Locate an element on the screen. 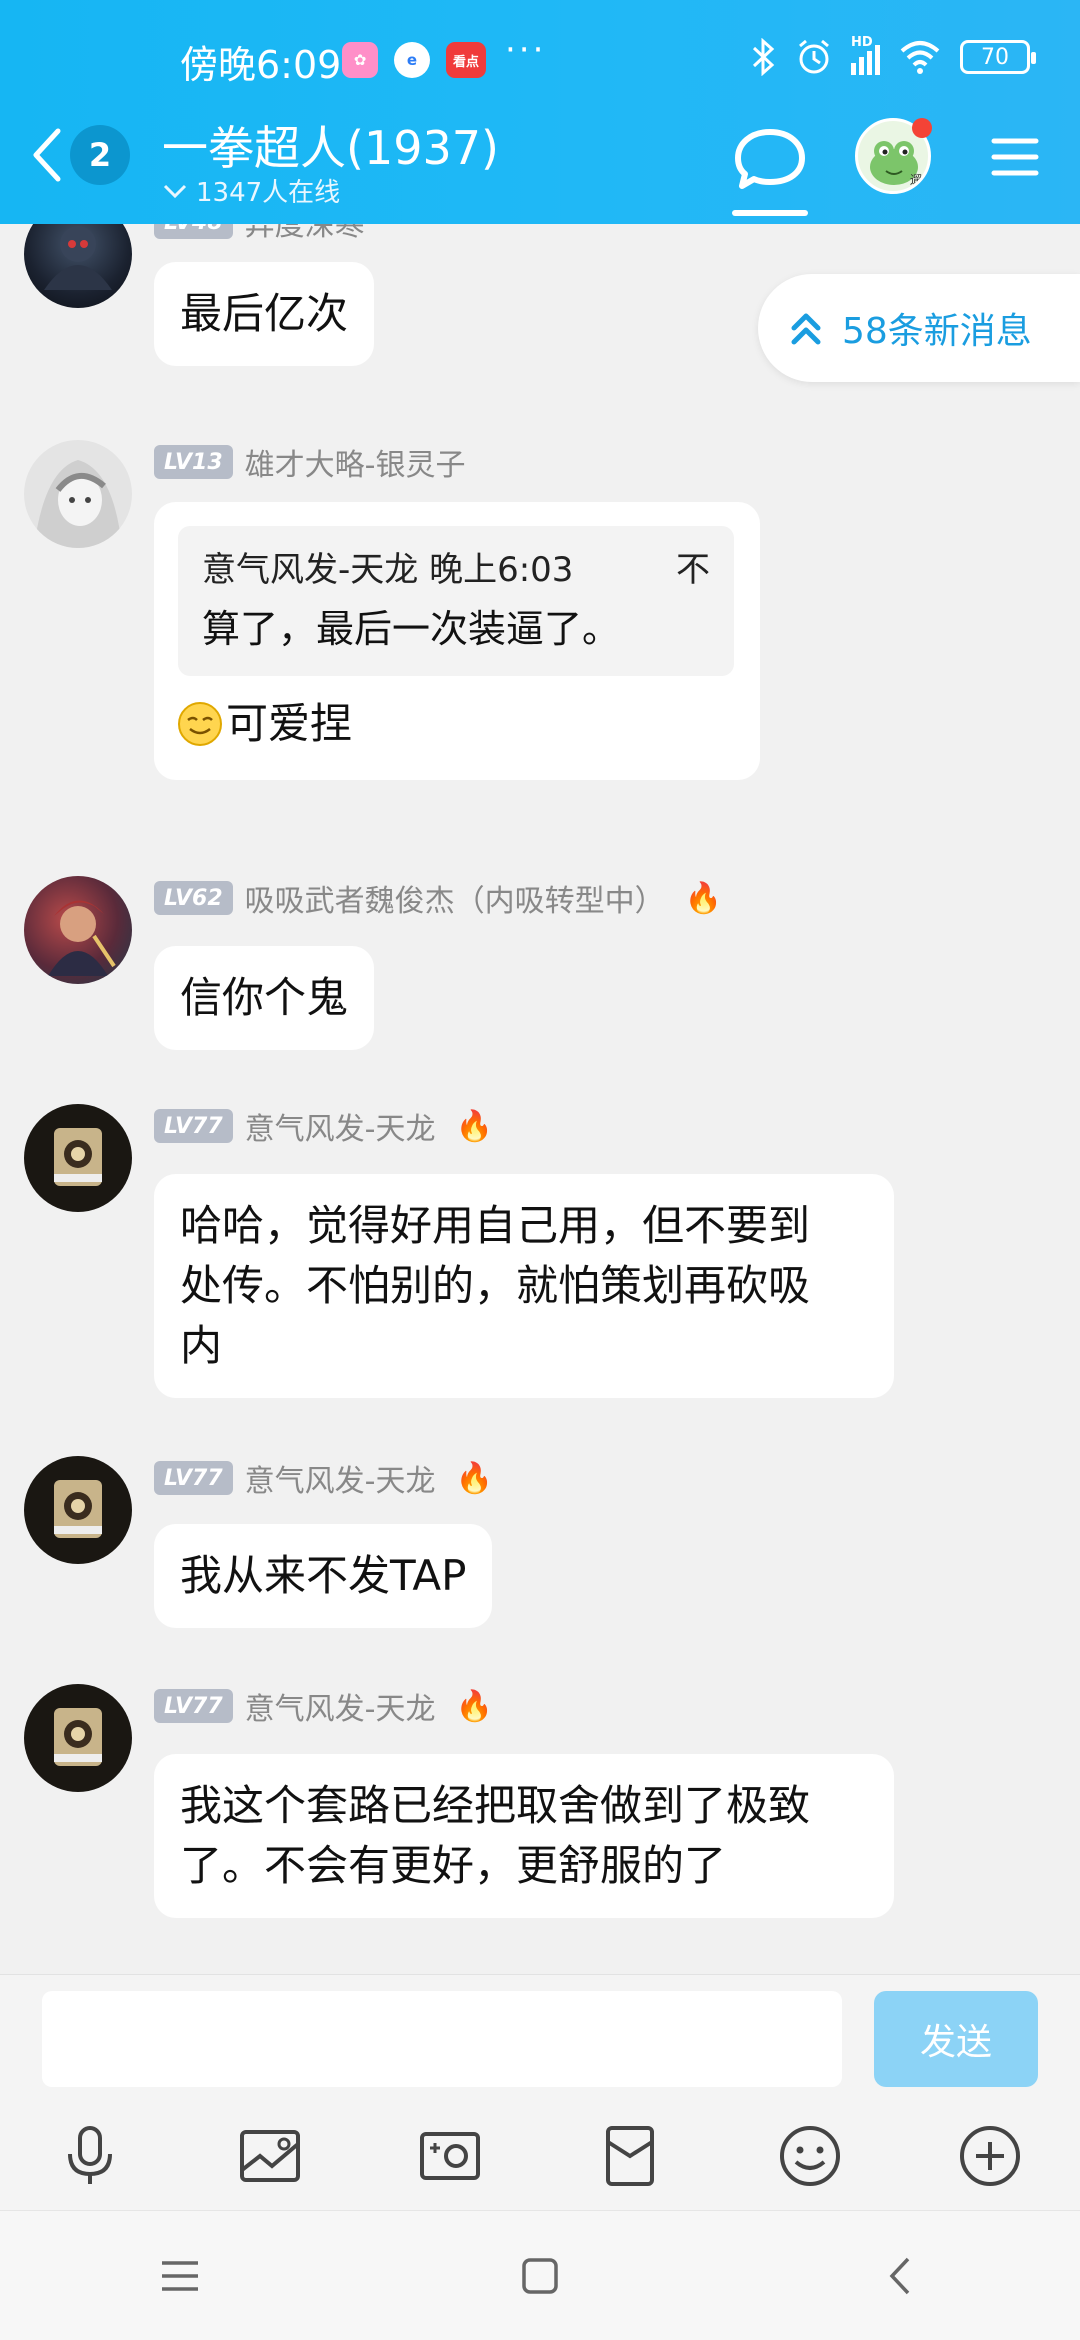 The image size is (1080, 2340). camera-button is located at coordinates (450, 2156).